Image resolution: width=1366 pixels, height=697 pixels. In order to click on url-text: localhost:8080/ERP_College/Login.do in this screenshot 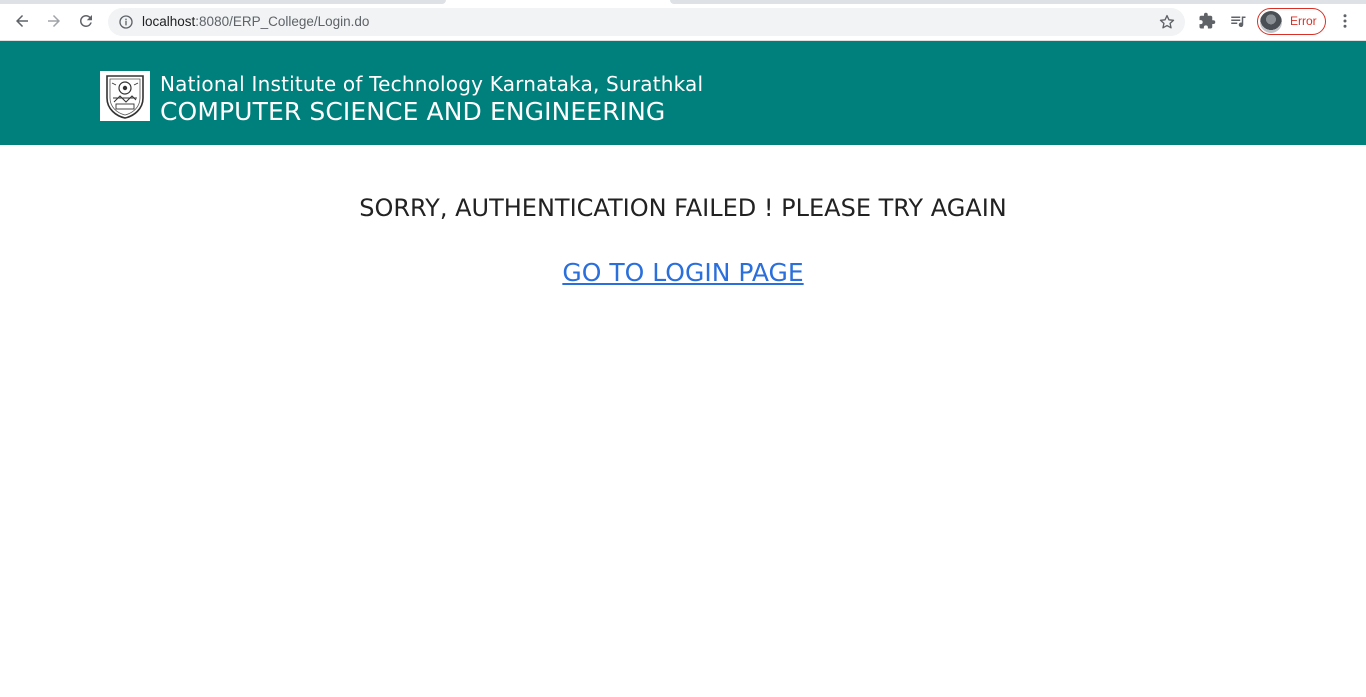, I will do `click(255, 21)`.